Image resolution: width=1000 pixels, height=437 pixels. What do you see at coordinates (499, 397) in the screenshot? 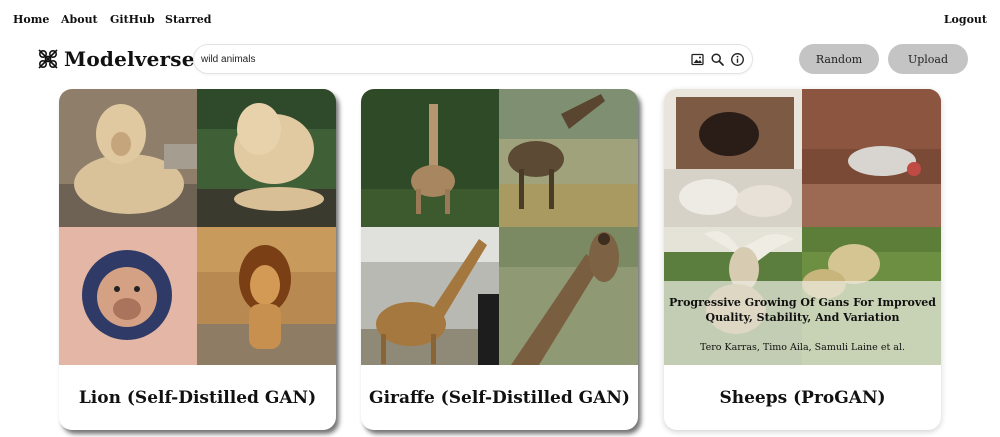
I see `card-title: Giraffe (Self-Distilled GAN)` at bounding box center [499, 397].